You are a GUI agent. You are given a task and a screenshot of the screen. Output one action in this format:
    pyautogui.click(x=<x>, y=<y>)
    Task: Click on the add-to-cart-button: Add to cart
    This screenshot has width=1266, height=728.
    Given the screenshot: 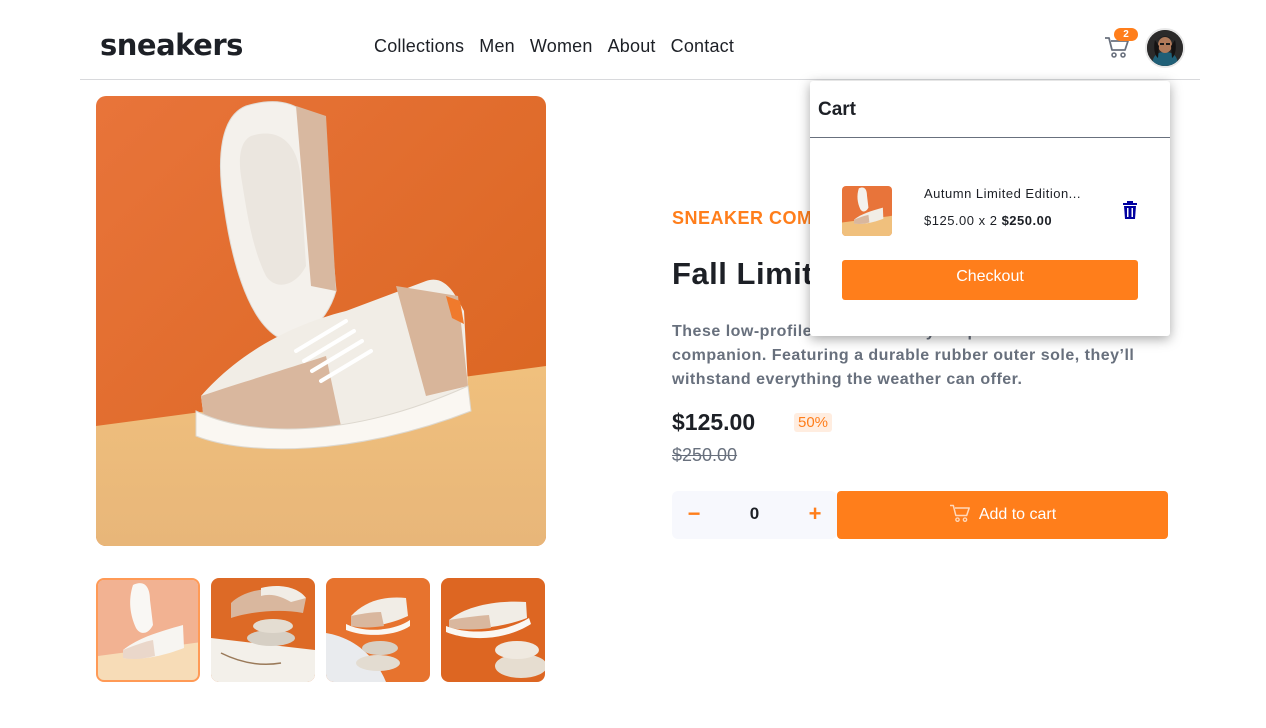 What is the action you would take?
    pyautogui.click(x=1002, y=515)
    